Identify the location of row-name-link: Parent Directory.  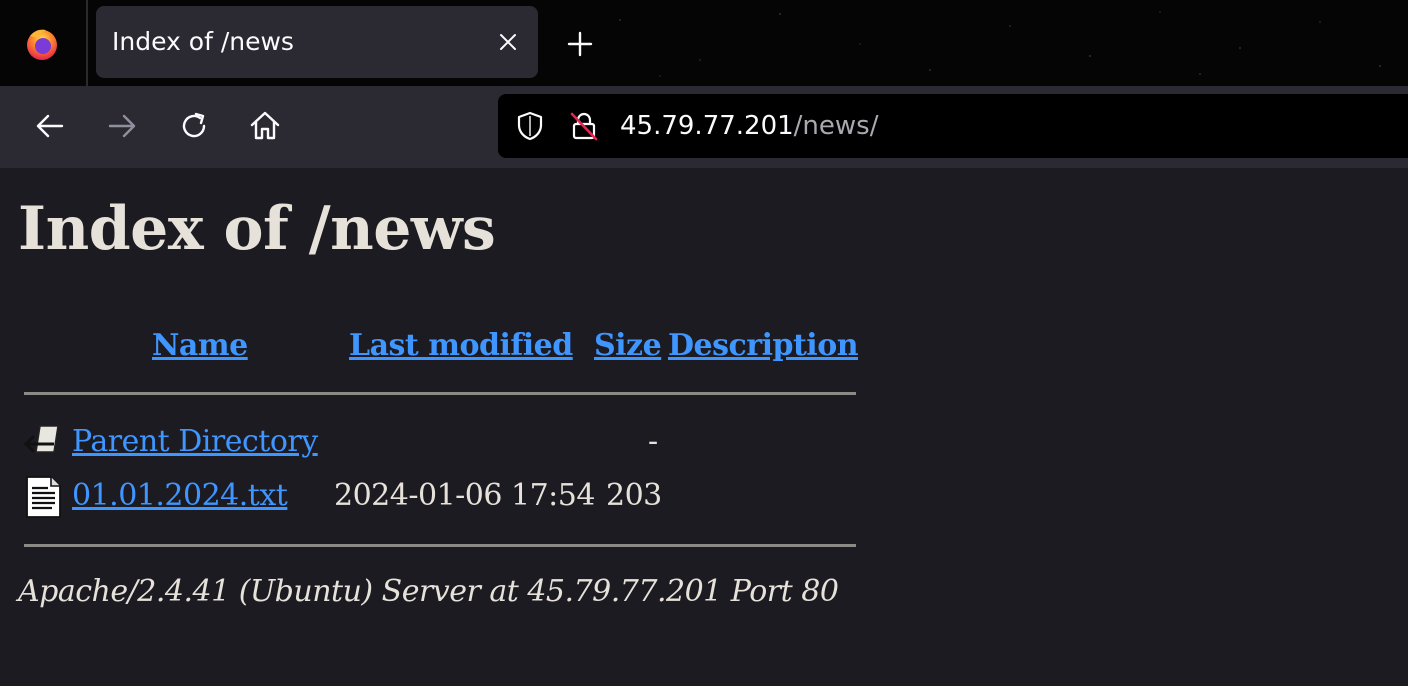
(195, 441).